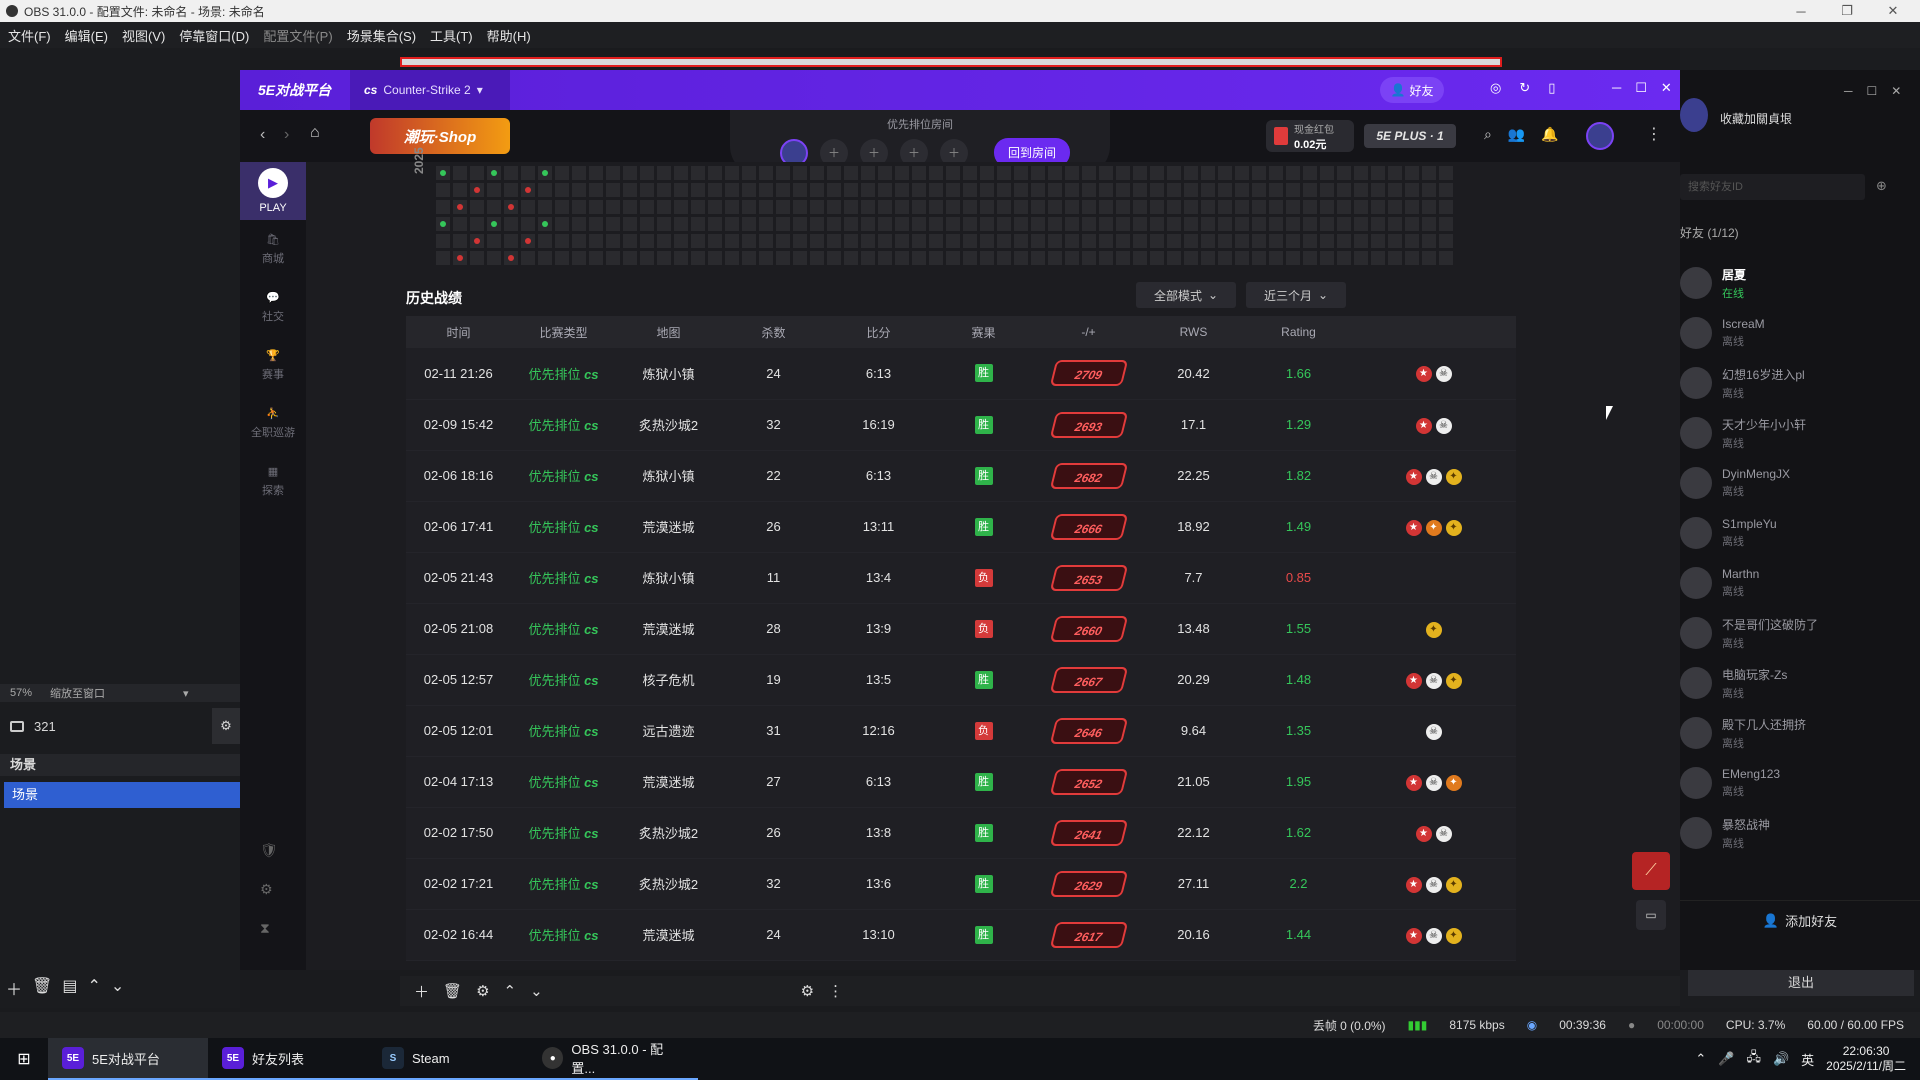  Describe the element at coordinates (1700, 1059) in the screenshot. I see `chevron-up-icon: ⌃` at that location.